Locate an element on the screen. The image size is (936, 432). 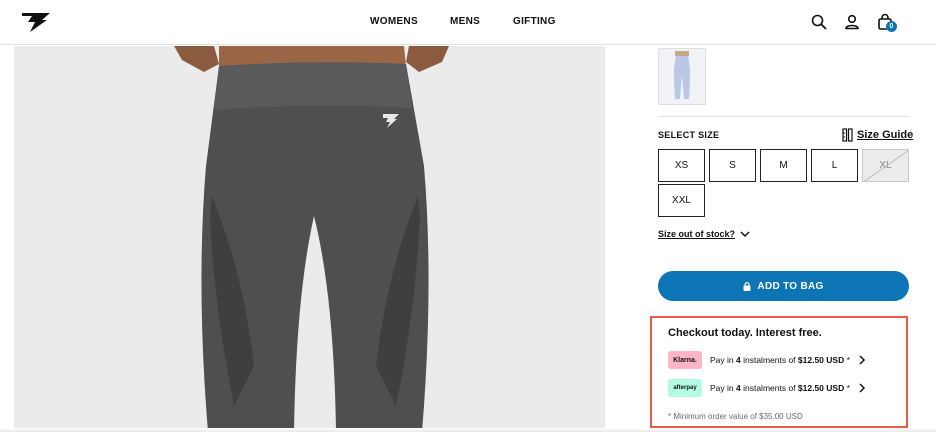
main-nav: WOMENS MENS GIFTING is located at coordinates (468, 23).